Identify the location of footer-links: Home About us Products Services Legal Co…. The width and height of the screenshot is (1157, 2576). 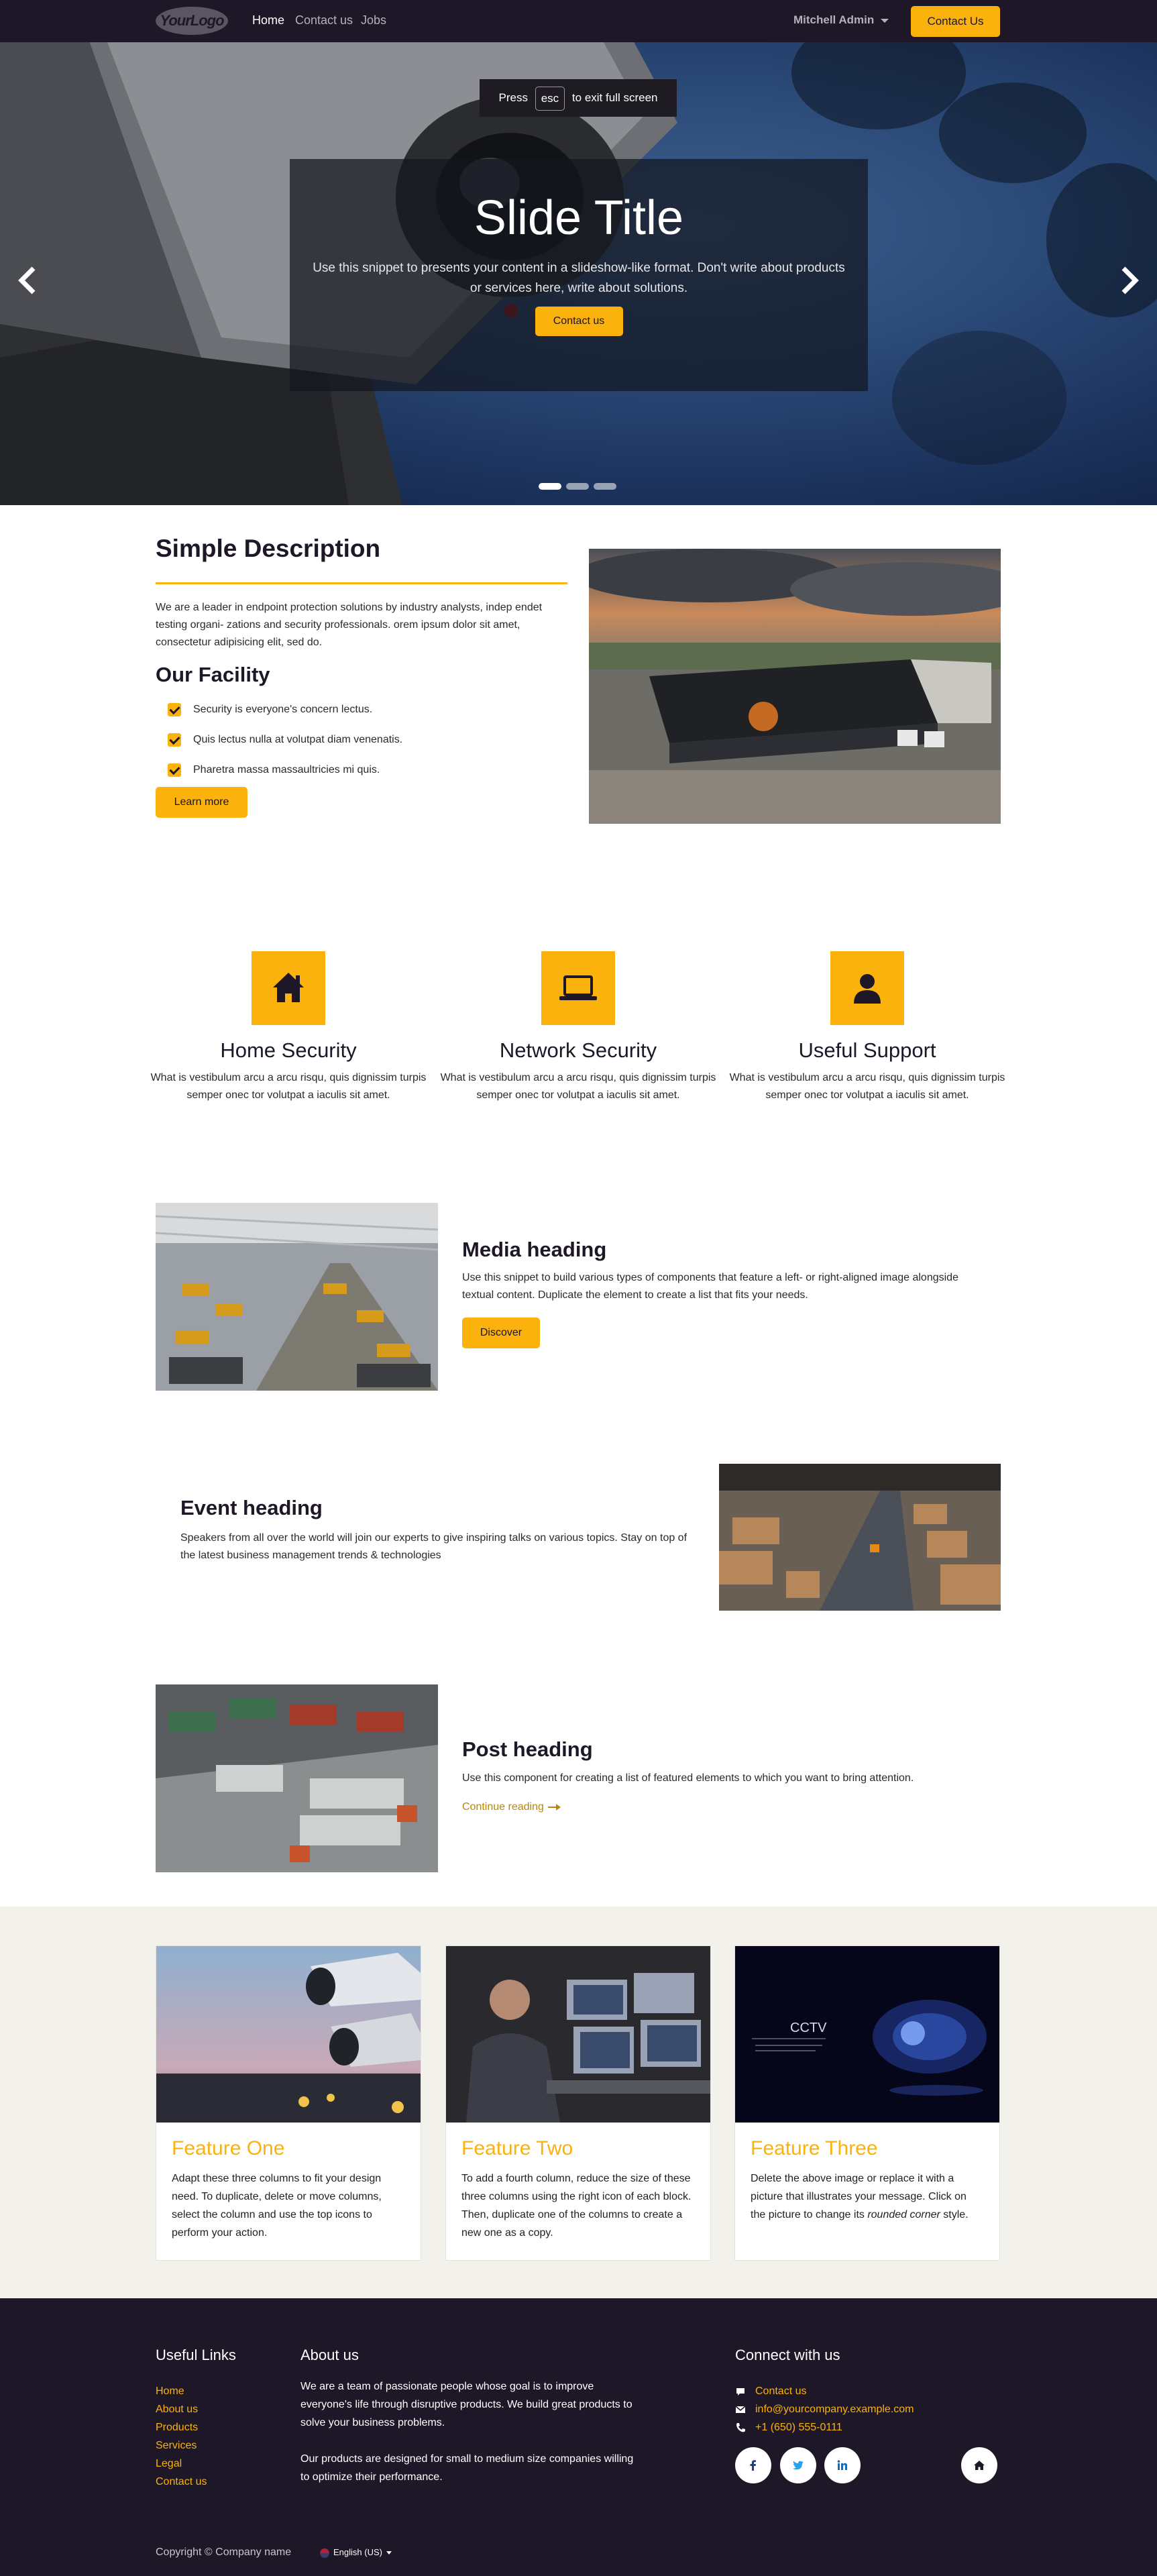
(182, 2436).